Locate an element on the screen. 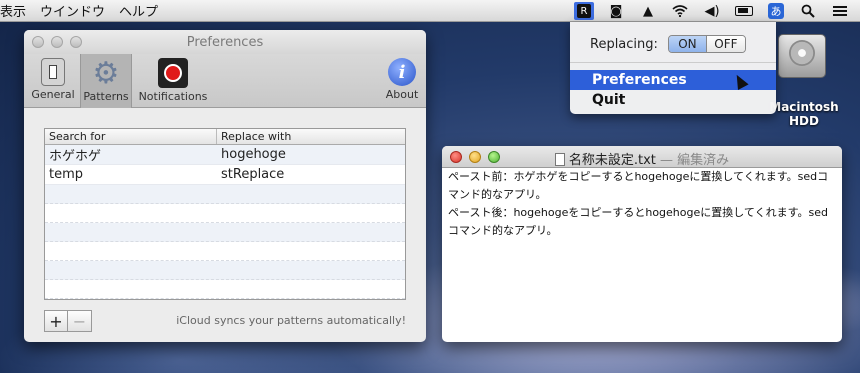 The height and width of the screenshot is (373, 860). text-line: ペースト前：ホゲホゲをコピーするとhogehogeに置換してくれます。sedコ is located at coordinates (638, 176).